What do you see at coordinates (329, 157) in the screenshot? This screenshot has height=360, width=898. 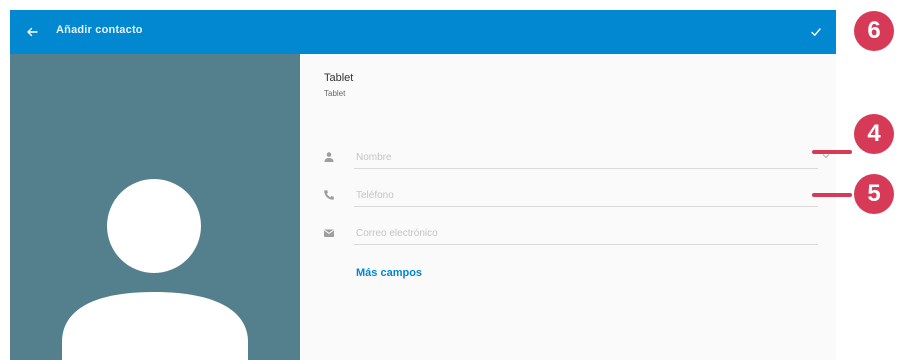 I see `person-icon` at bounding box center [329, 157].